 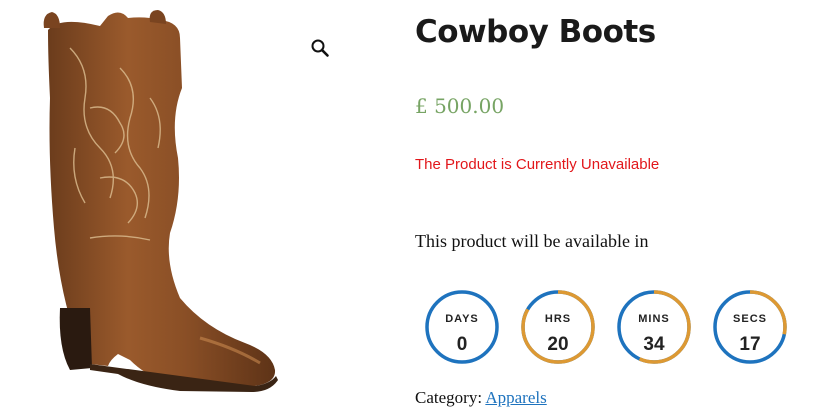 I want to click on countdown-days: DAYS 0, so click(x=462, y=327).